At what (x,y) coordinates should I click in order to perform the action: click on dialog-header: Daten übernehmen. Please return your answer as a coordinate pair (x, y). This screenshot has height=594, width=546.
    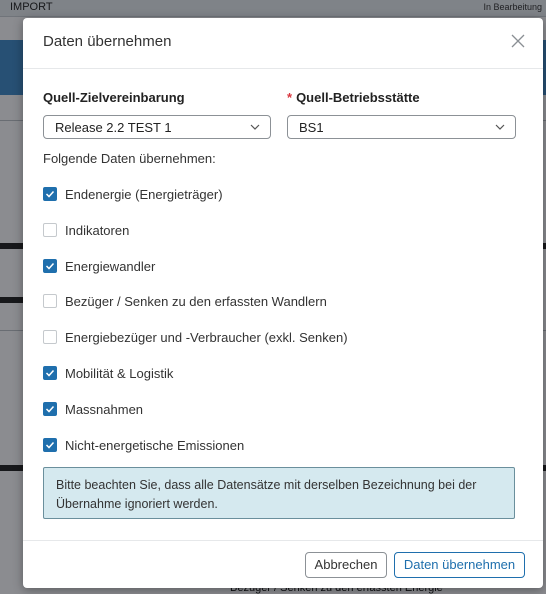
    Looking at the image, I should click on (283, 43).